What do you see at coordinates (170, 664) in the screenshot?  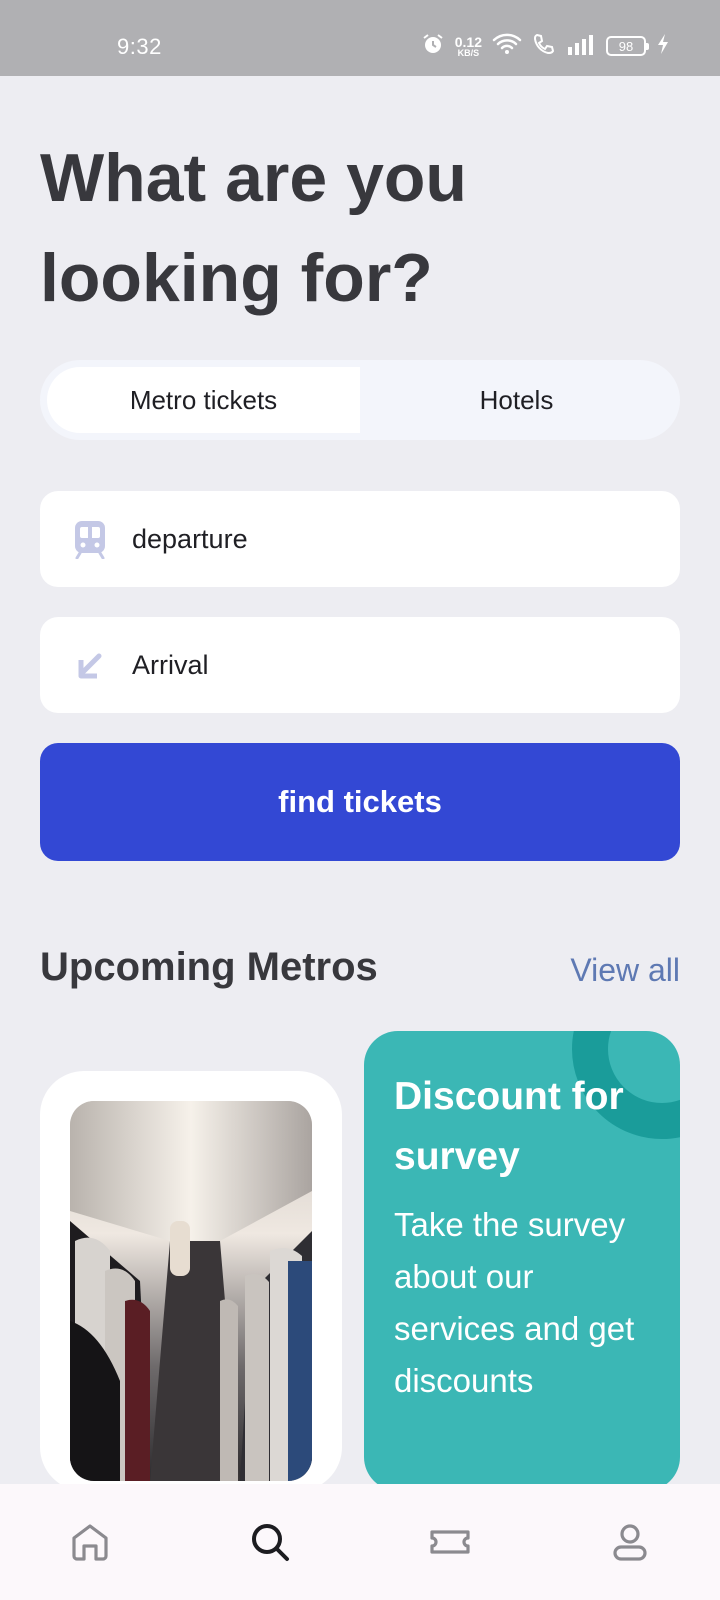 I see `arrival-placeholder: Arrival` at bounding box center [170, 664].